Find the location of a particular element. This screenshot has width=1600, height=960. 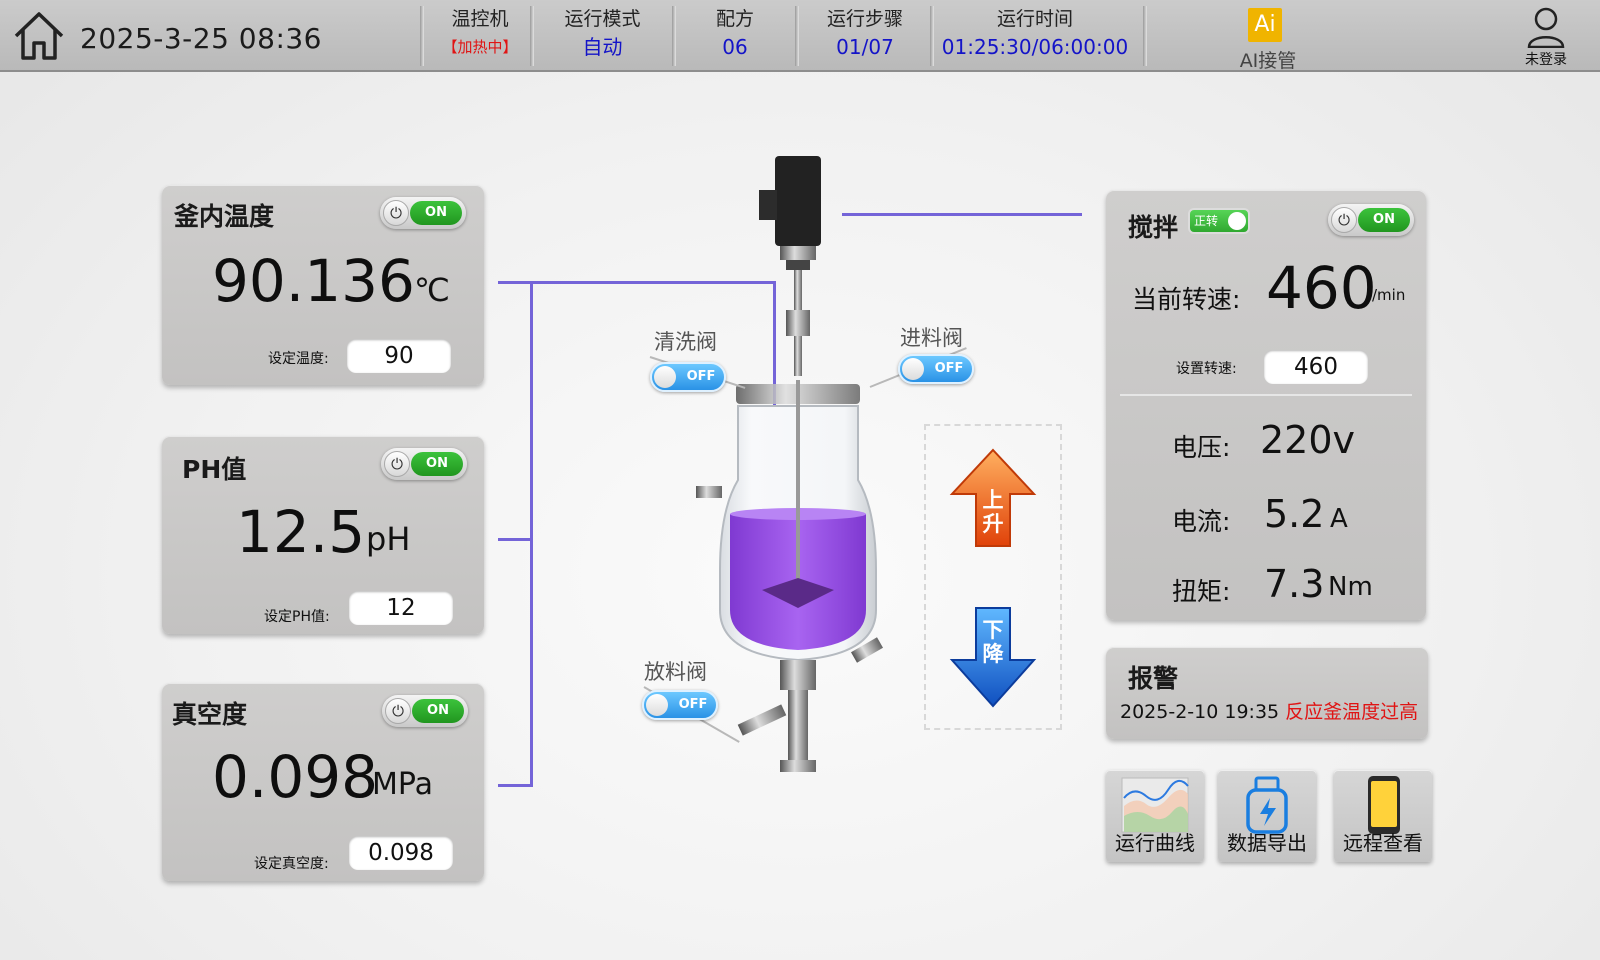

data-export-button: 数据导出 is located at coordinates (1267, 816).